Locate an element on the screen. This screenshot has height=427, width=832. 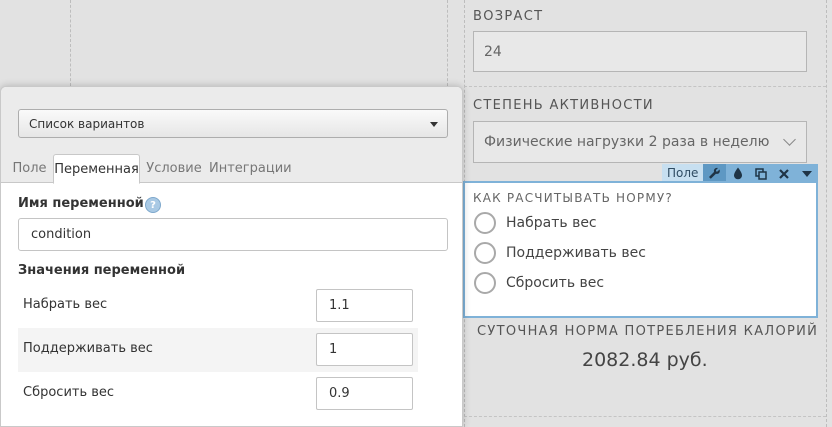
variable-value-row: Набрать вес 1.1 is located at coordinates (218, 306).